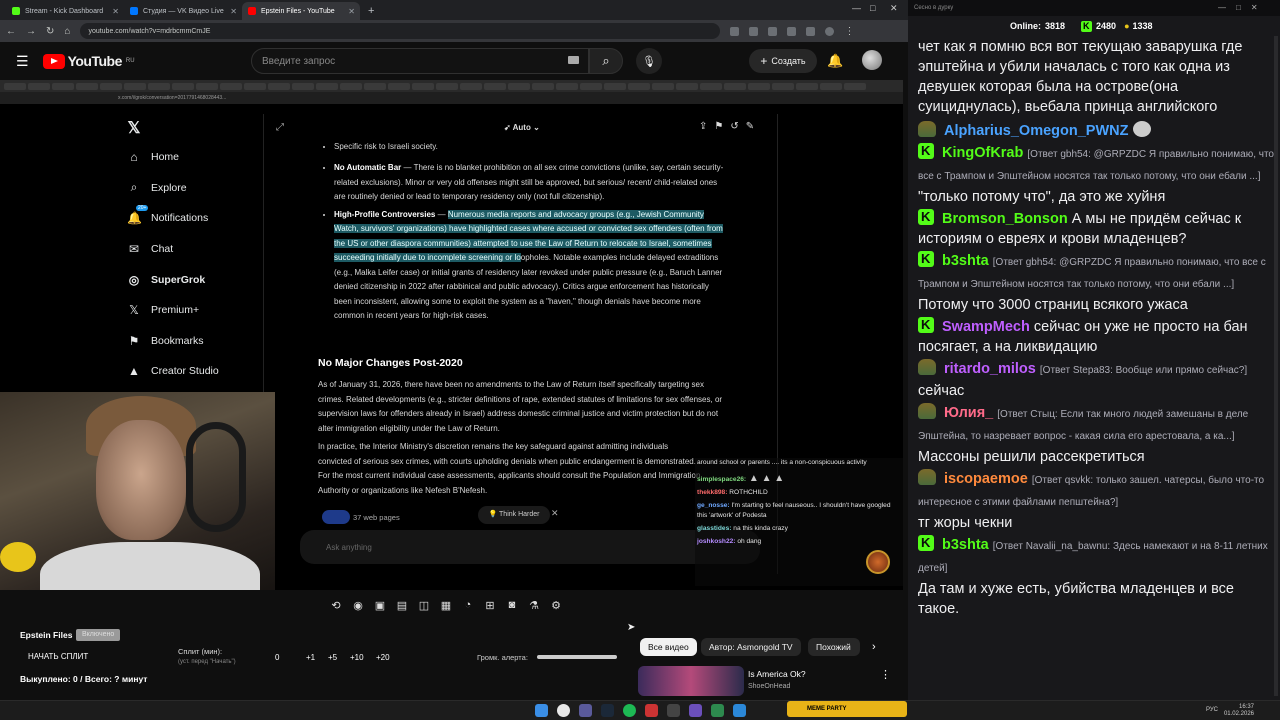  Describe the element at coordinates (183, 11) in the screenshot. I see `tab-vk-video: Студия — VK Видео Live ✕` at that location.